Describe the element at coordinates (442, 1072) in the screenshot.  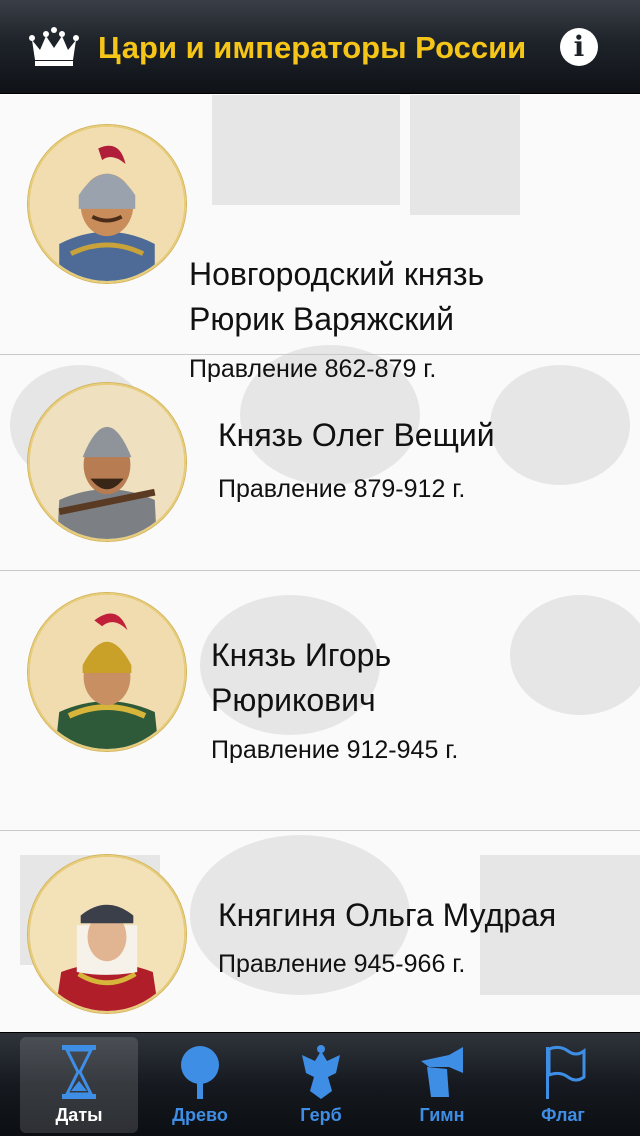
I see `trumpet-icon` at that location.